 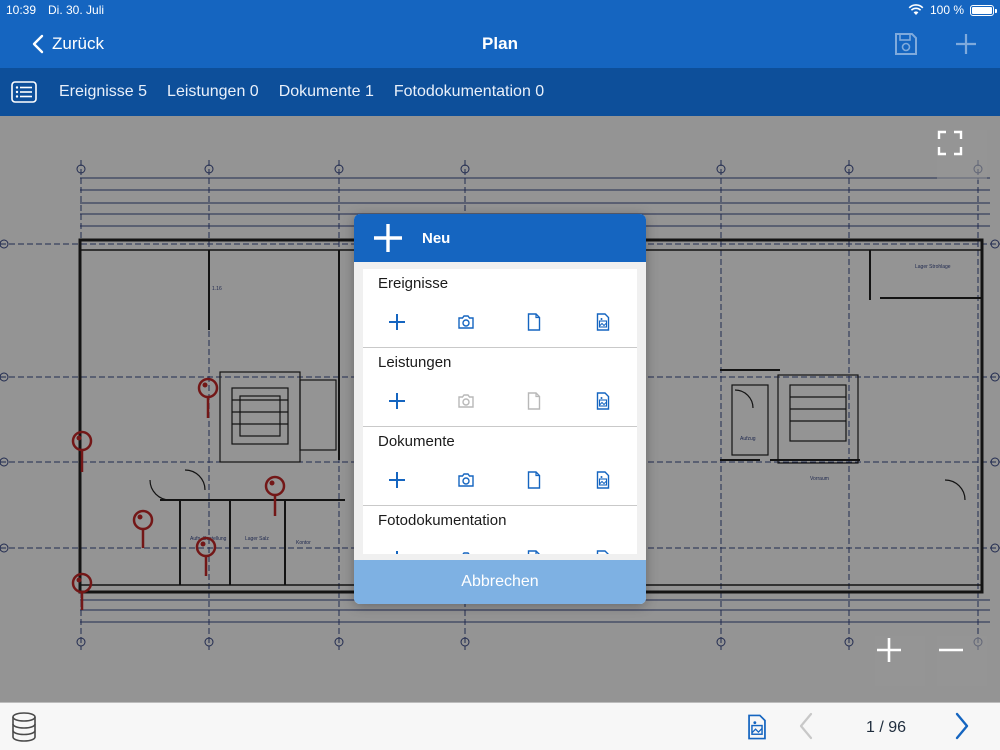 What do you see at coordinates (950, 143) in the screenshot?
I see `fullscreen-icon` at bounding box center [950, 143].